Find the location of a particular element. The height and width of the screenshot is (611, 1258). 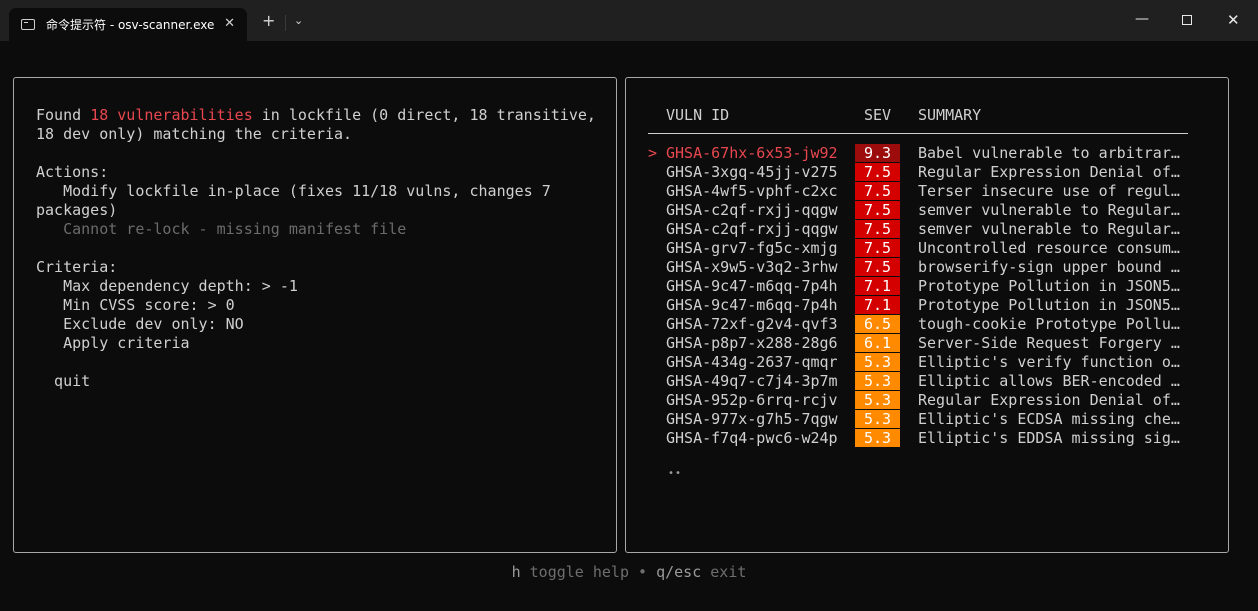

selection-cursor: > is located at coordinates (653, 153).